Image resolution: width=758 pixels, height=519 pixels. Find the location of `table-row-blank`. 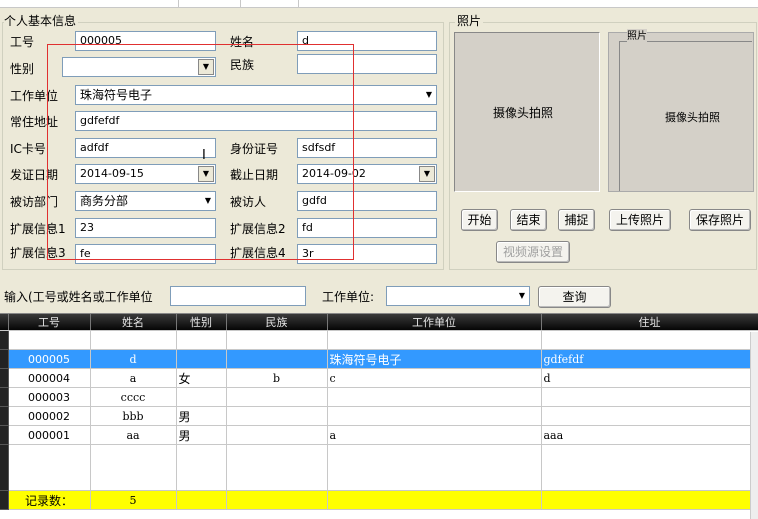

table-row-blank is located at coordinates (379, 340).